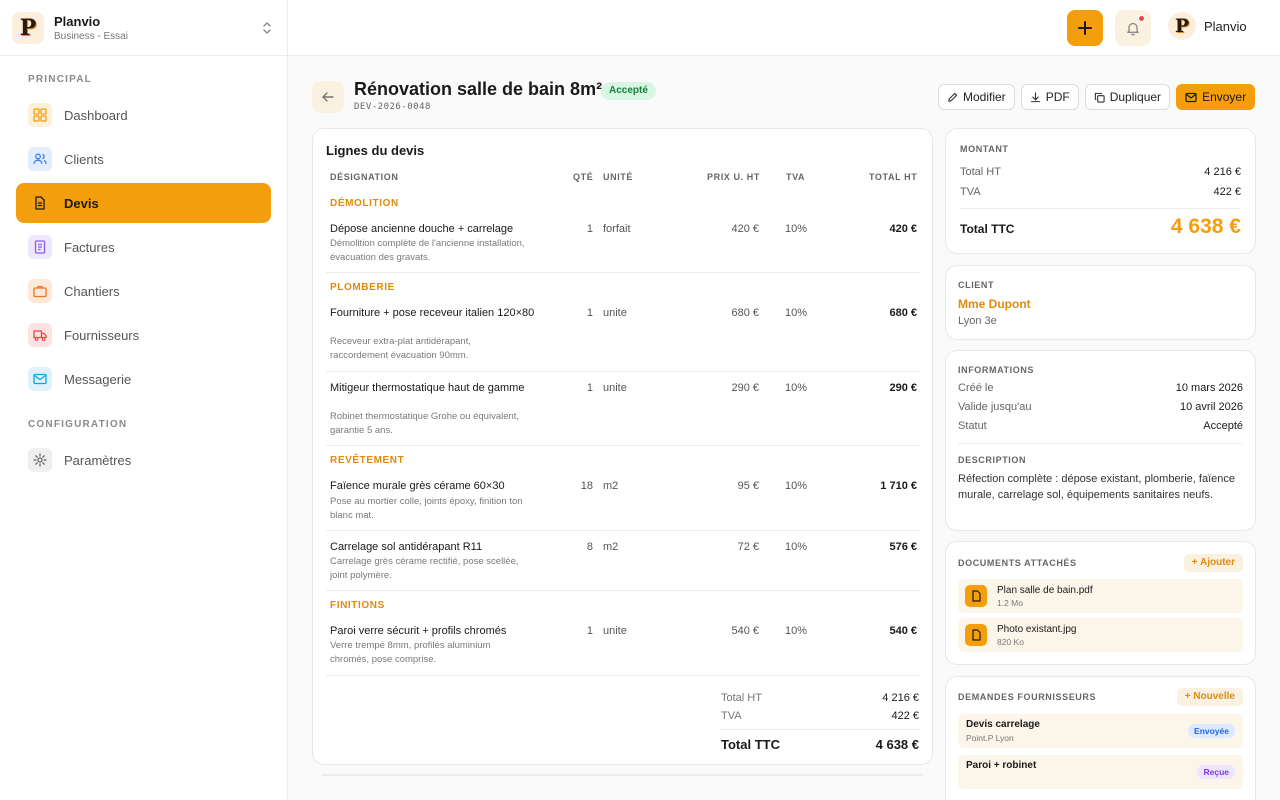 Image resolution: width=1280 pixels, height=800 pixels. I want to click on sidebar-item-label: Fournisseurs, so click(102, 335).